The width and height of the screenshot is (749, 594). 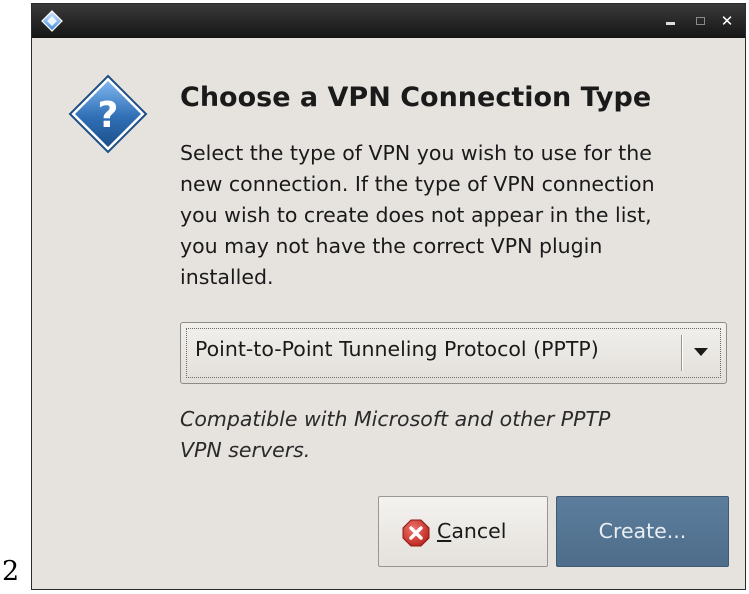 I want to click on cancel-icon, so click(x=416, y=533).